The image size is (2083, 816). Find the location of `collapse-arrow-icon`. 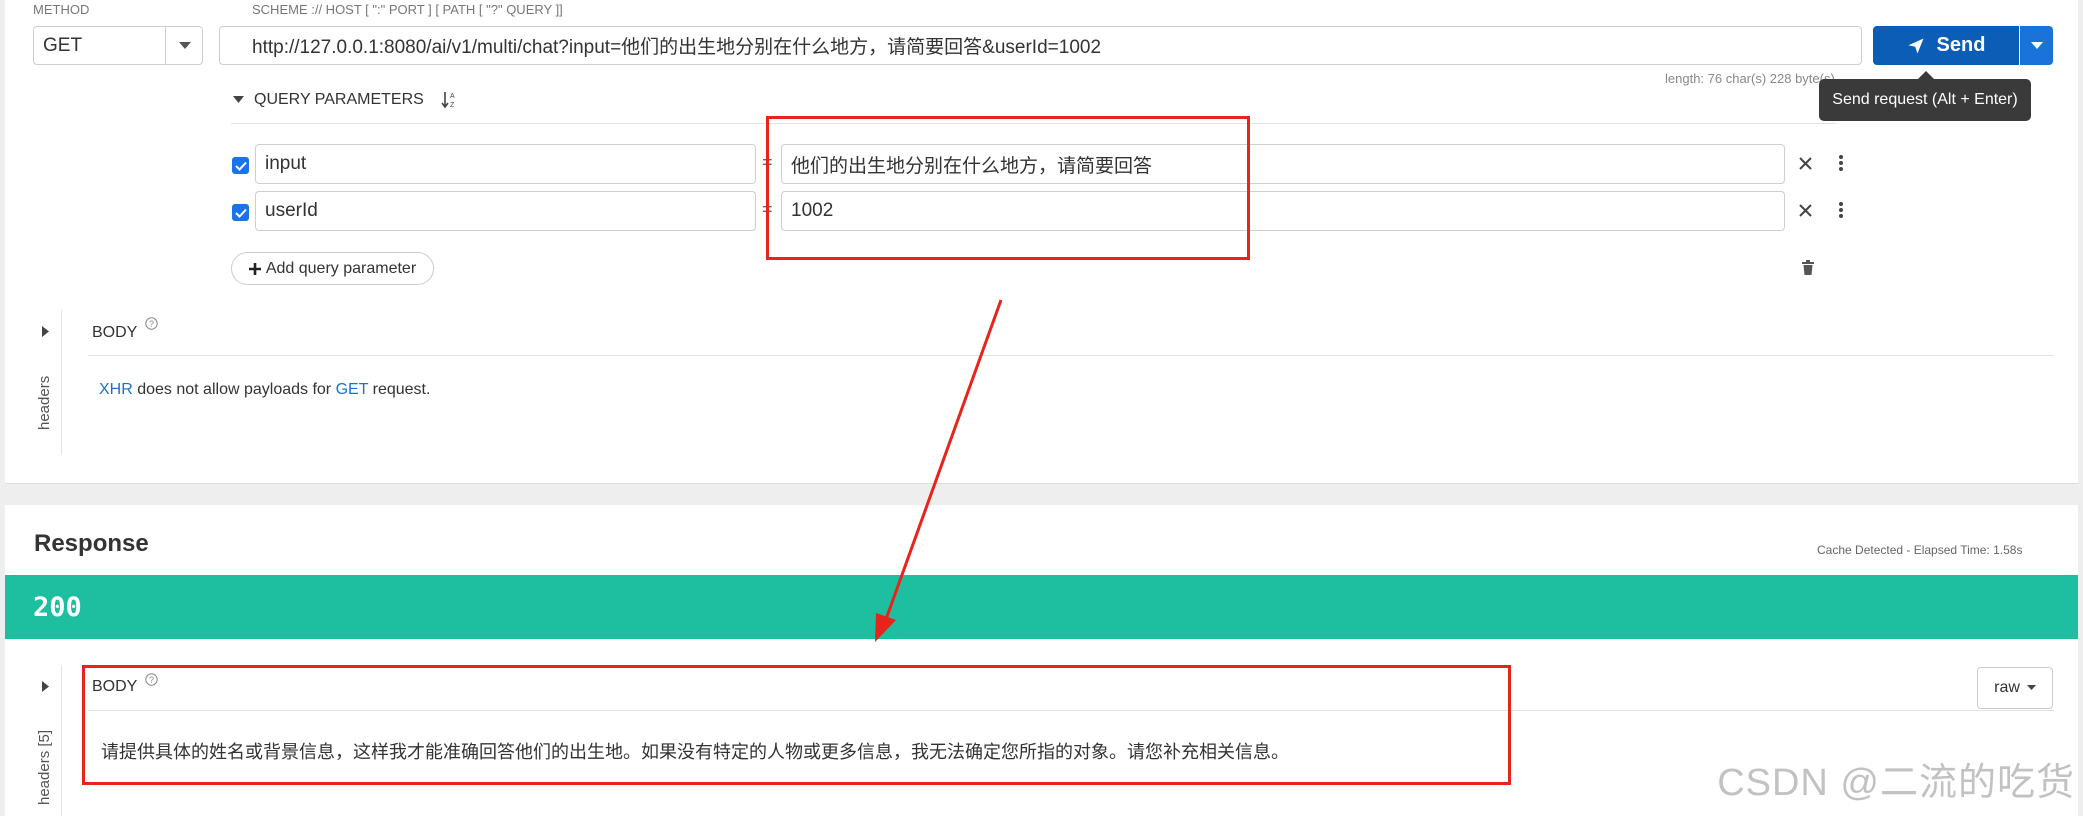

collapse-arrow-icon is located at coordinates (238, 100).